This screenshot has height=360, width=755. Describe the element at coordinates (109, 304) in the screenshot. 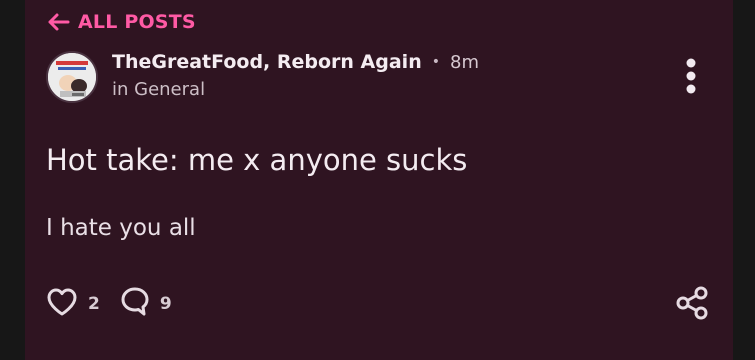

I see `post-actions: 2 9` at that location.